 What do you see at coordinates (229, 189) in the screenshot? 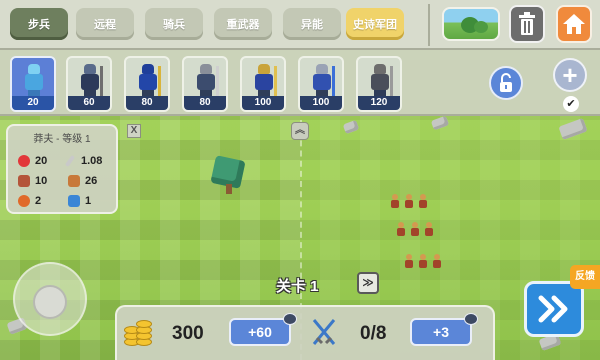
I see `tree-trunk` at bounding box center [229, 189].